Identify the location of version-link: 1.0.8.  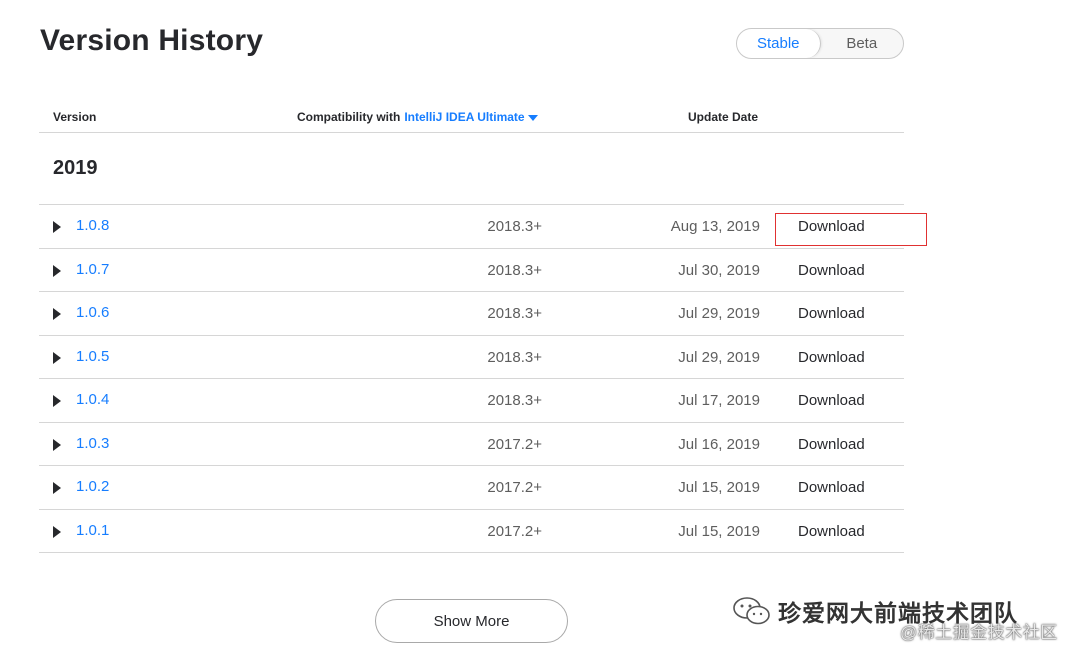
(92, 225).